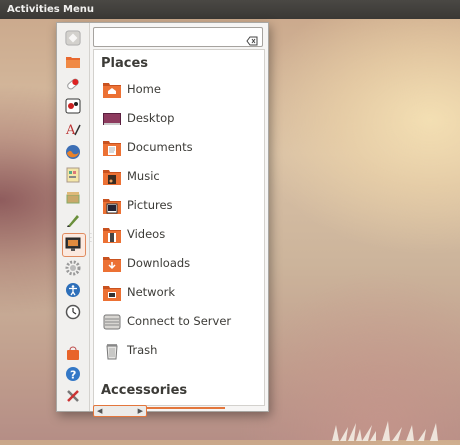 This screenshot has width=460, height=445. Describe the element at coordinates (146, 234) in the screenshot. I see `place-label: Videos` at that location.